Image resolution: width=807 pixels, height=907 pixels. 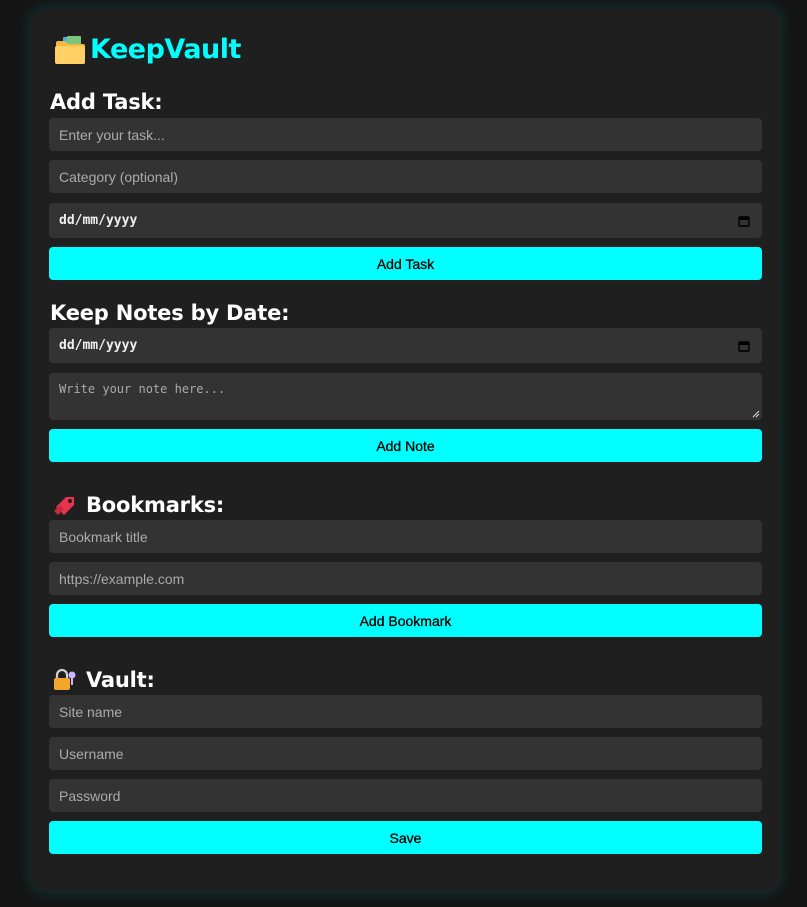 I want to click on category-input: Category (optional), so click(x=405, y=176).